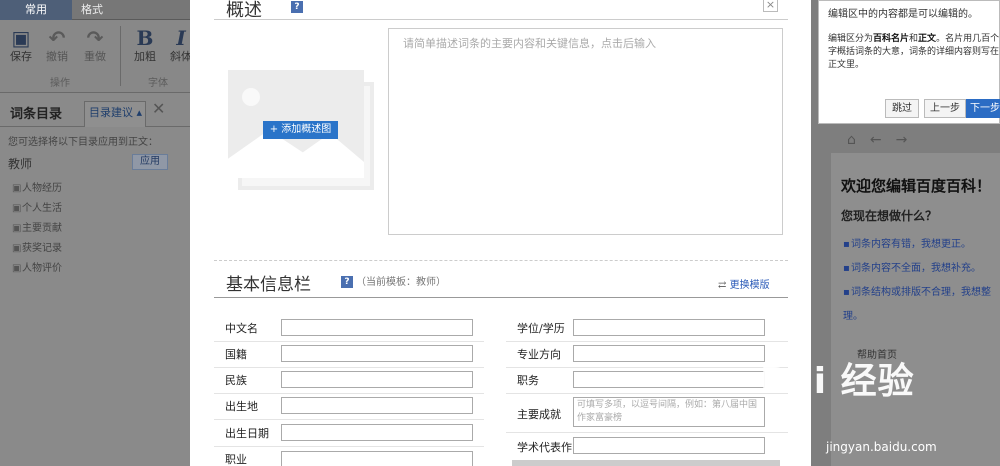 The width and height of the screenshot is (1000, 466). What do you see at coordinates (903, 14) in the screenshot?
I see `guide-title: 编辑区中的内容都是可以编辑的。` at bounding box center [903, 14].